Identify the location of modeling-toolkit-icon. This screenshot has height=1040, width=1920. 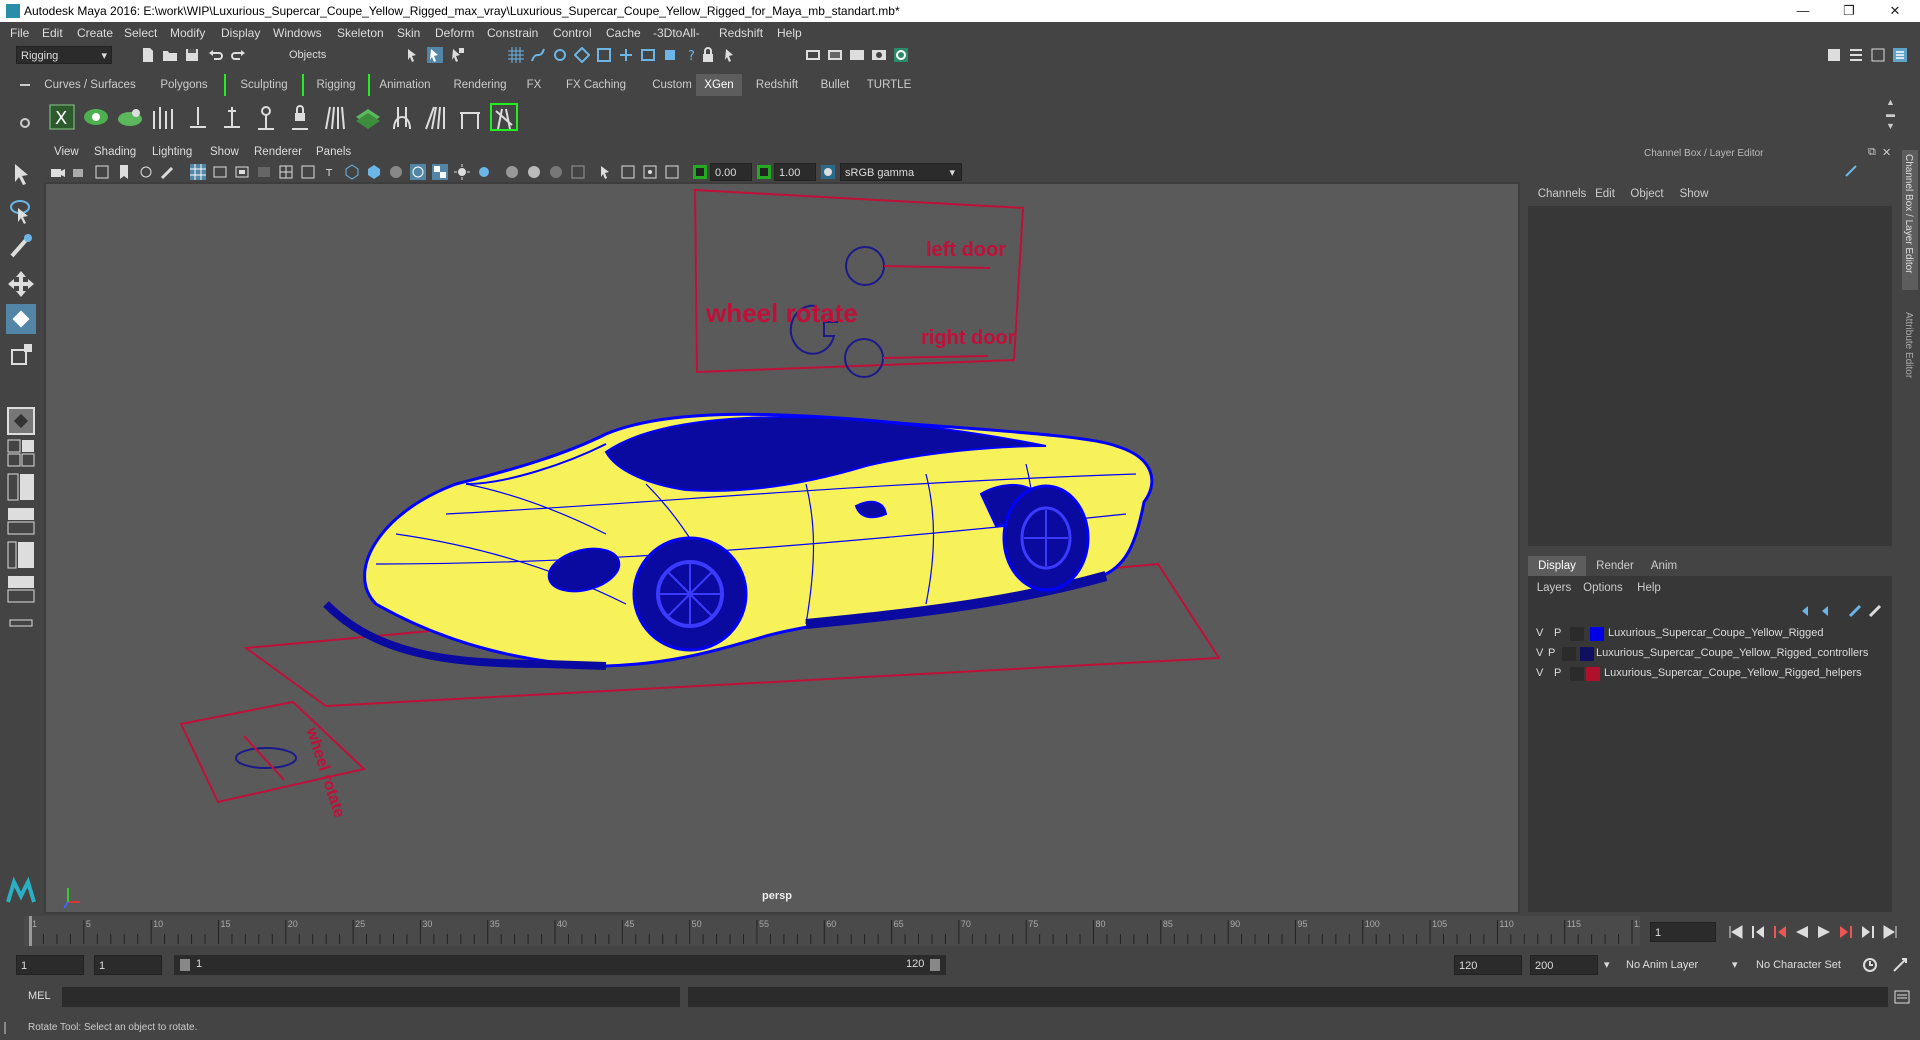
(1834, 55).